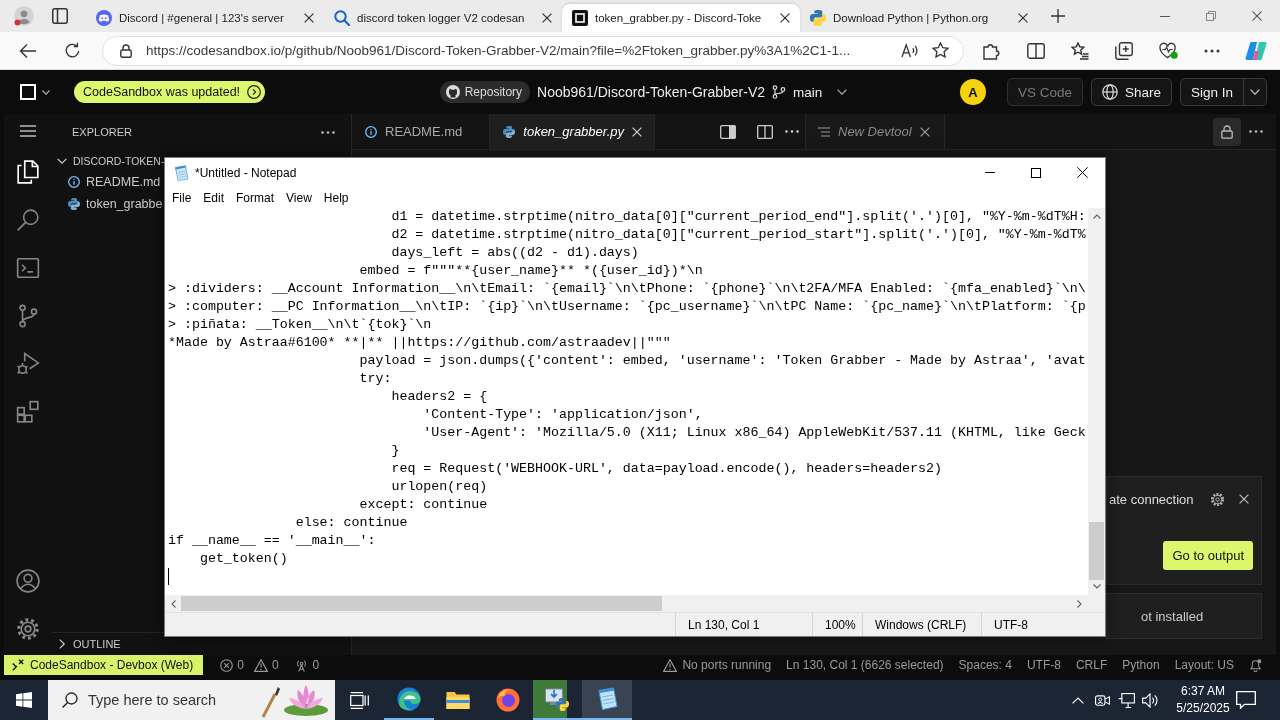  Describe the element at coordinates (28, 172) in the screenshot. I see `files-icon` at that location.